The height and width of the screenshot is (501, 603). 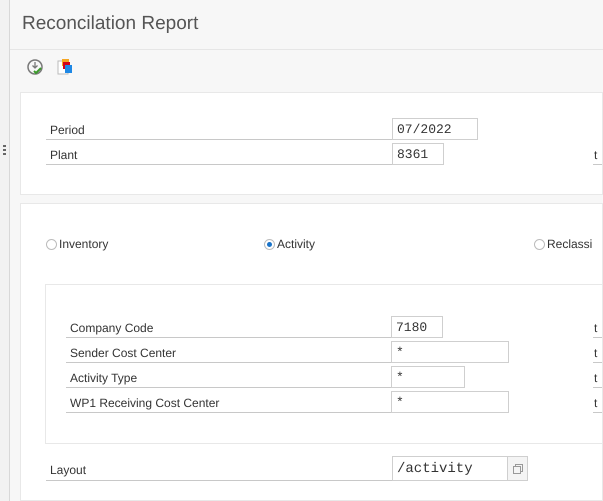 What do you see at coordinates (228, 403) in the screenshot?
I see `field-label: WP1 Receiving Cost Center` at bounding box center [228, 403].